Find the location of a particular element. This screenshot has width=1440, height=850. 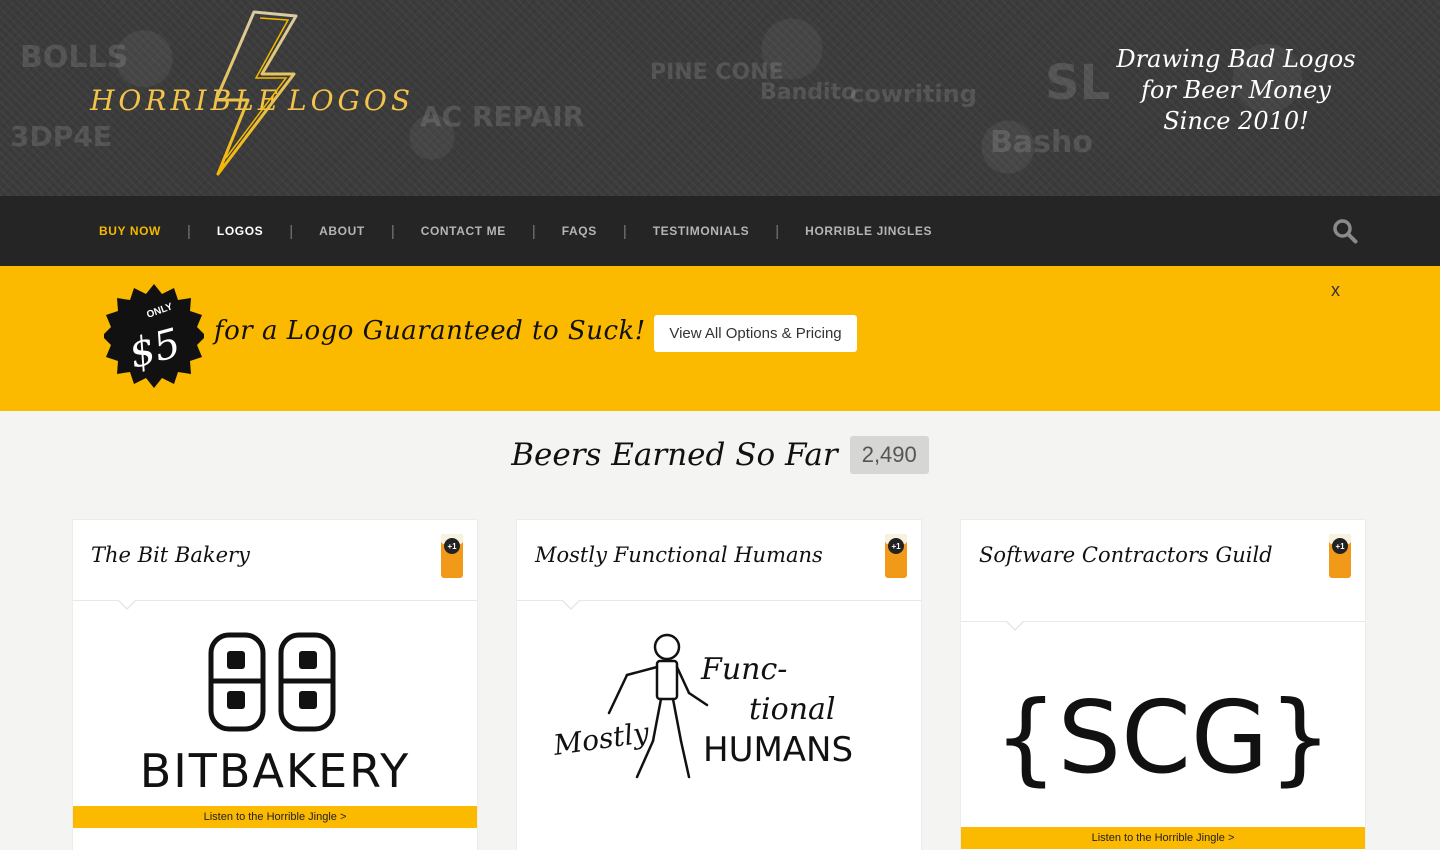

nav-item-about: ABOUT is located at coordinates (342, 231).